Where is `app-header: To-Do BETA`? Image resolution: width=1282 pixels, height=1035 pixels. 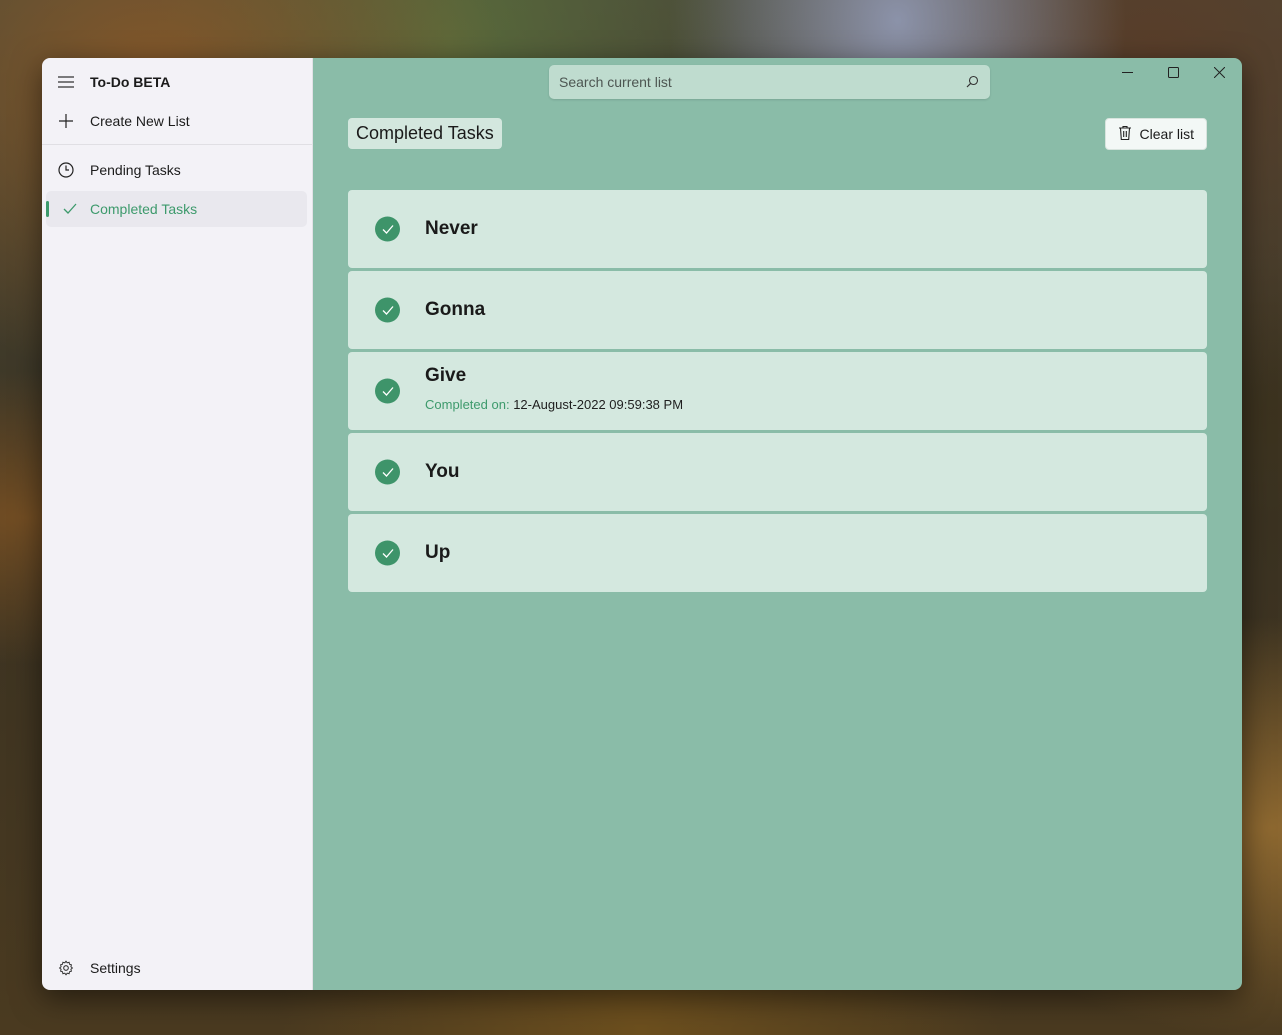
app-header: To-Do BETA is located at coordinates (177, 82).